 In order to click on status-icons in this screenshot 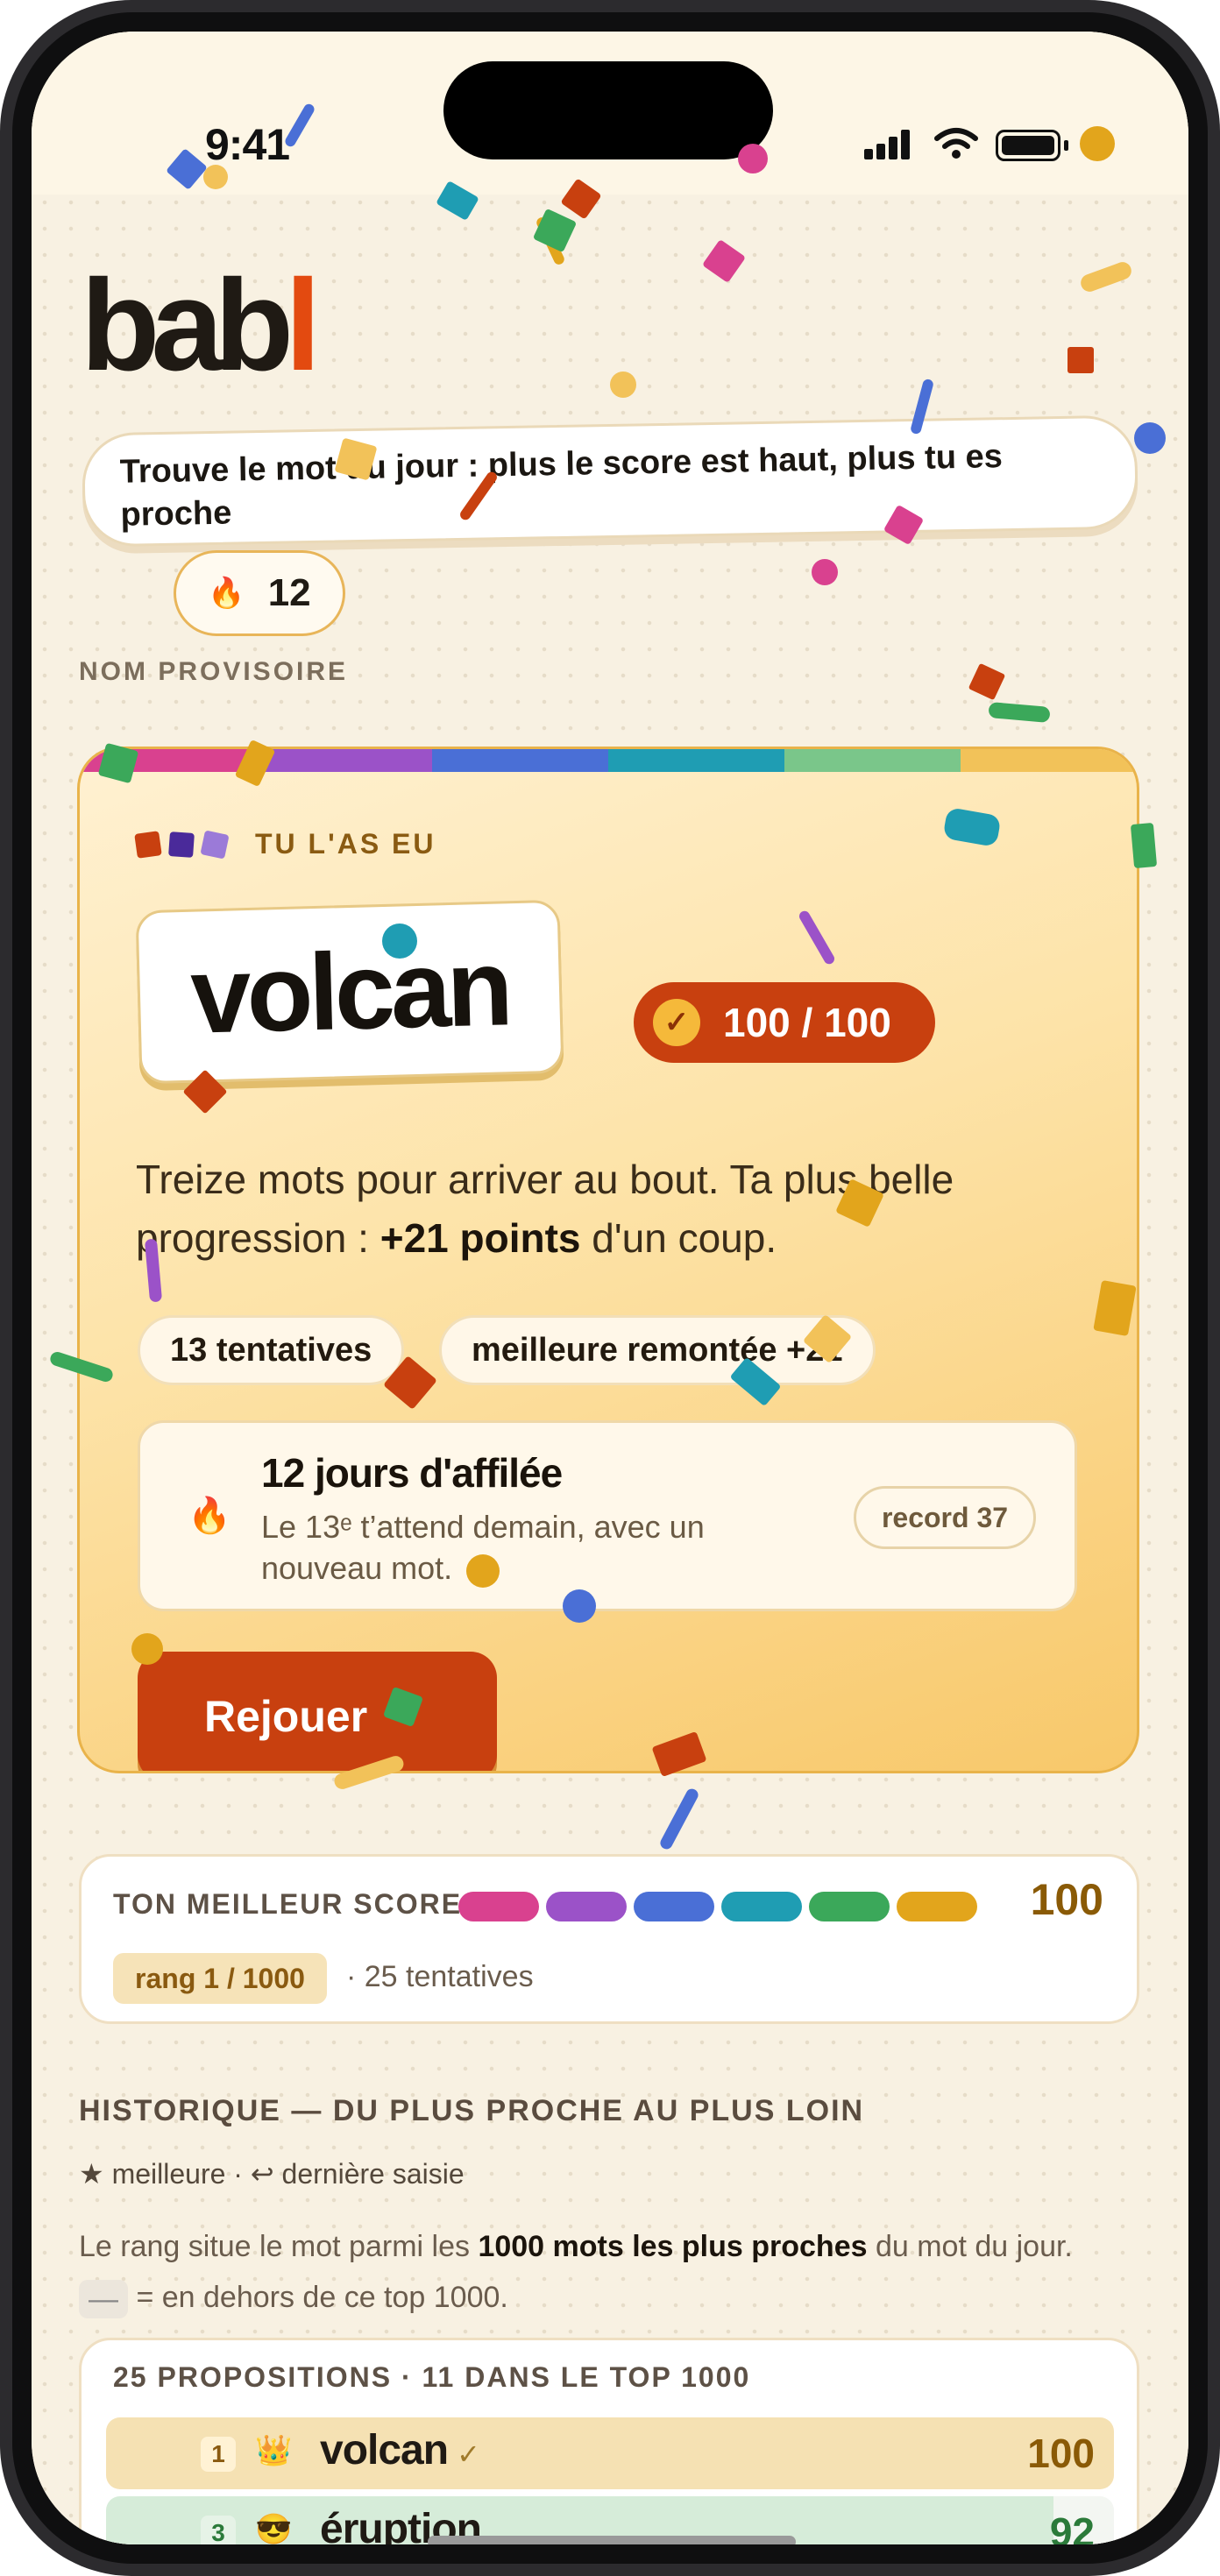, I will do `click(987, 145)`.